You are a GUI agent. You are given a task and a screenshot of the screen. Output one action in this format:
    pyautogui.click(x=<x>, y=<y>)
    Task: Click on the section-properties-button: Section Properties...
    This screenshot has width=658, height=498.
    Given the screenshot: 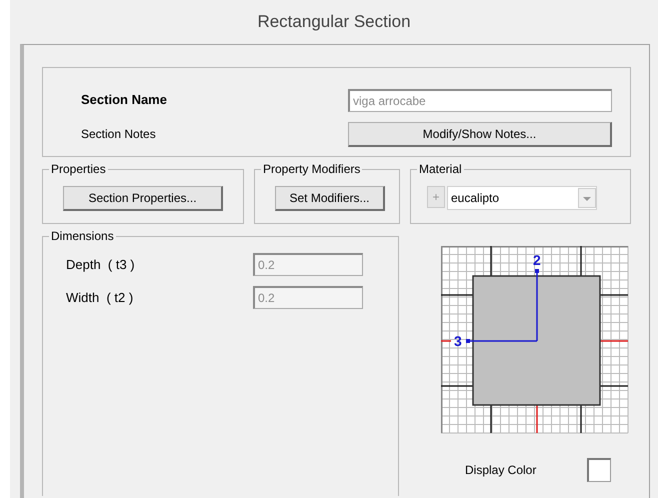 What is the action you would take?
    pyautogui.click(x=143, y=198)
    